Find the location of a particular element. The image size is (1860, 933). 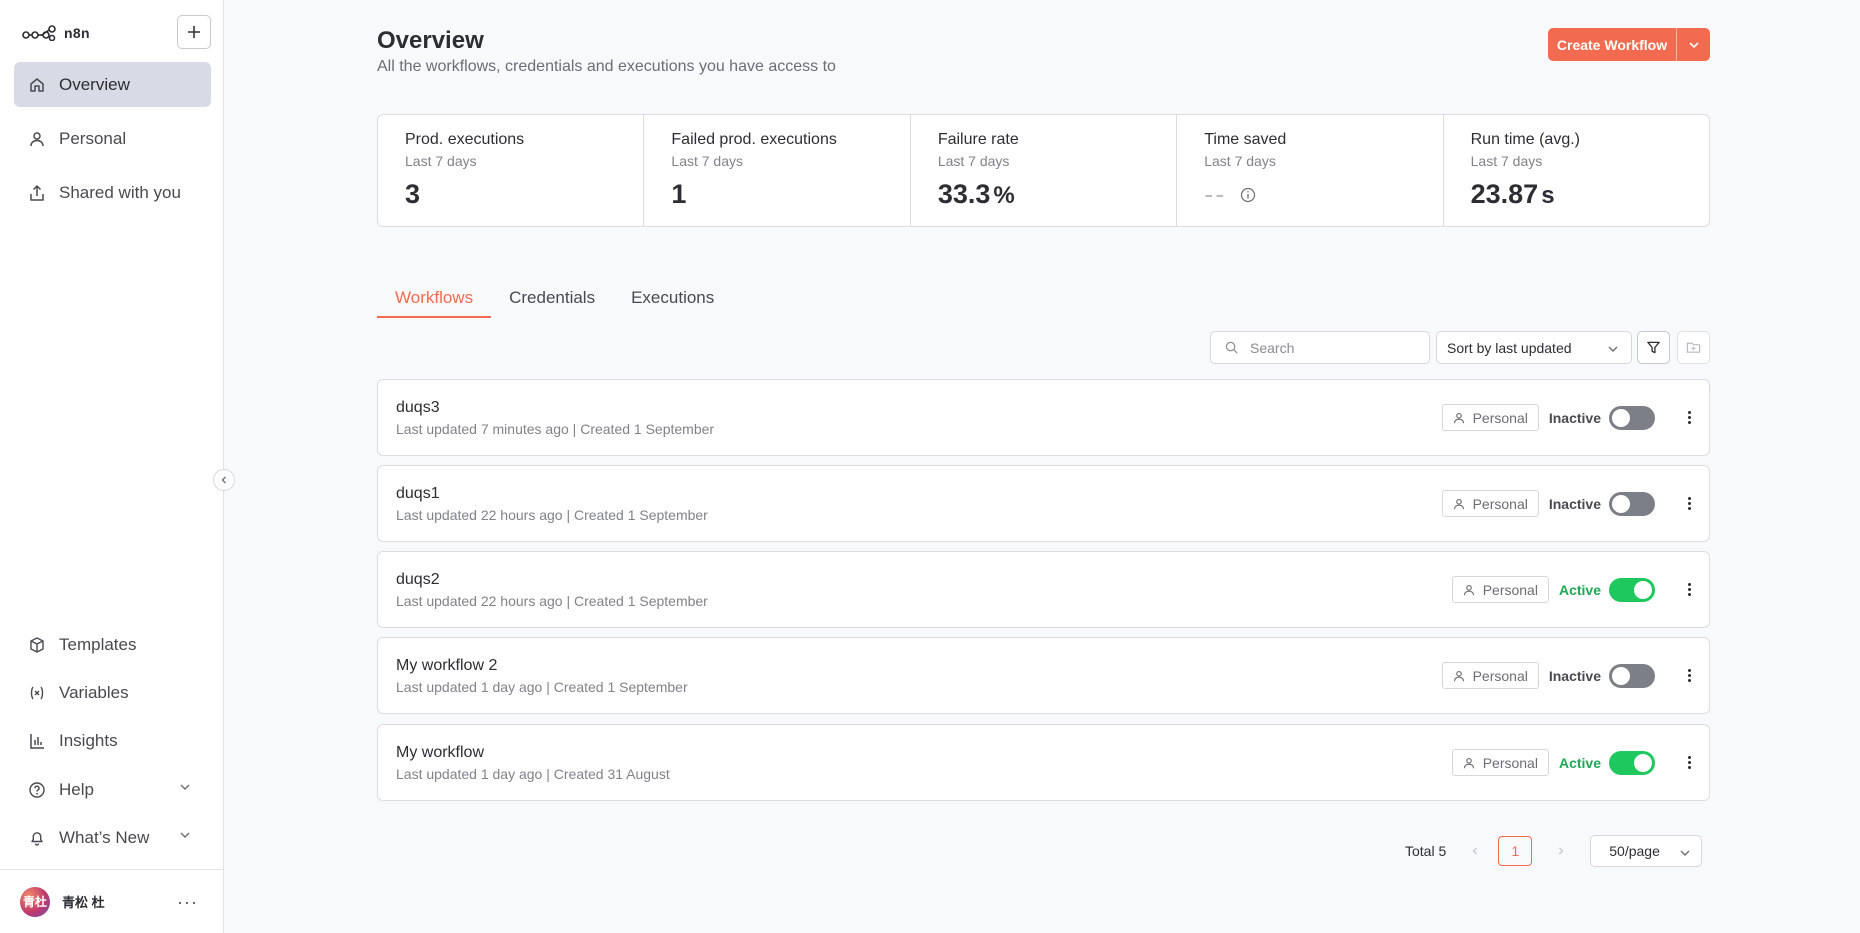

workflow-actions: Personal Active is located at coordinates (1575, 589).